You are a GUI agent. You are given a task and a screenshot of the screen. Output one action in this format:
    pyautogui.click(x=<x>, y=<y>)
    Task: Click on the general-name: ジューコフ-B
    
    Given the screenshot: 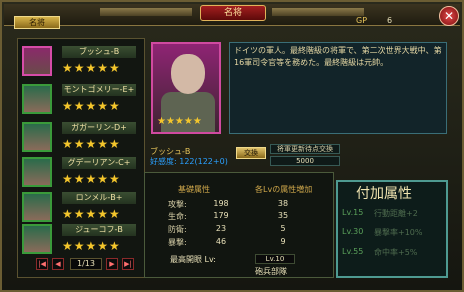 What is the action you would take?
    pyautogui.click(x=99, y=230)
    